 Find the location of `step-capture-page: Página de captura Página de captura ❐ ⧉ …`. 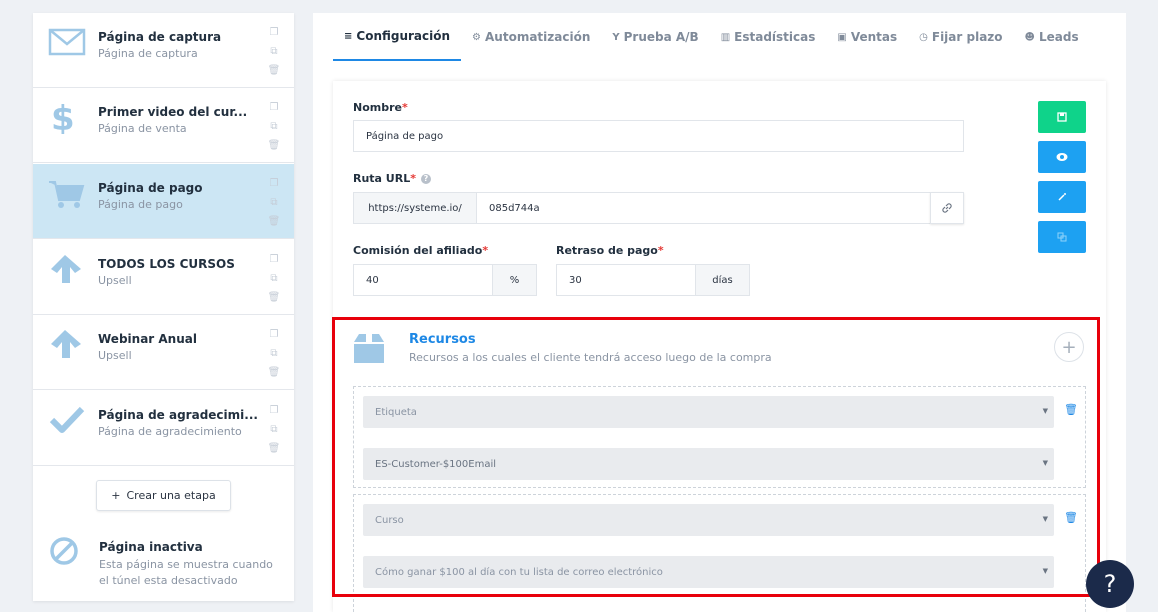

step-capture-page: Página de captura Página de captura ❐ ⧉ … is located at coordinates (163, 50).